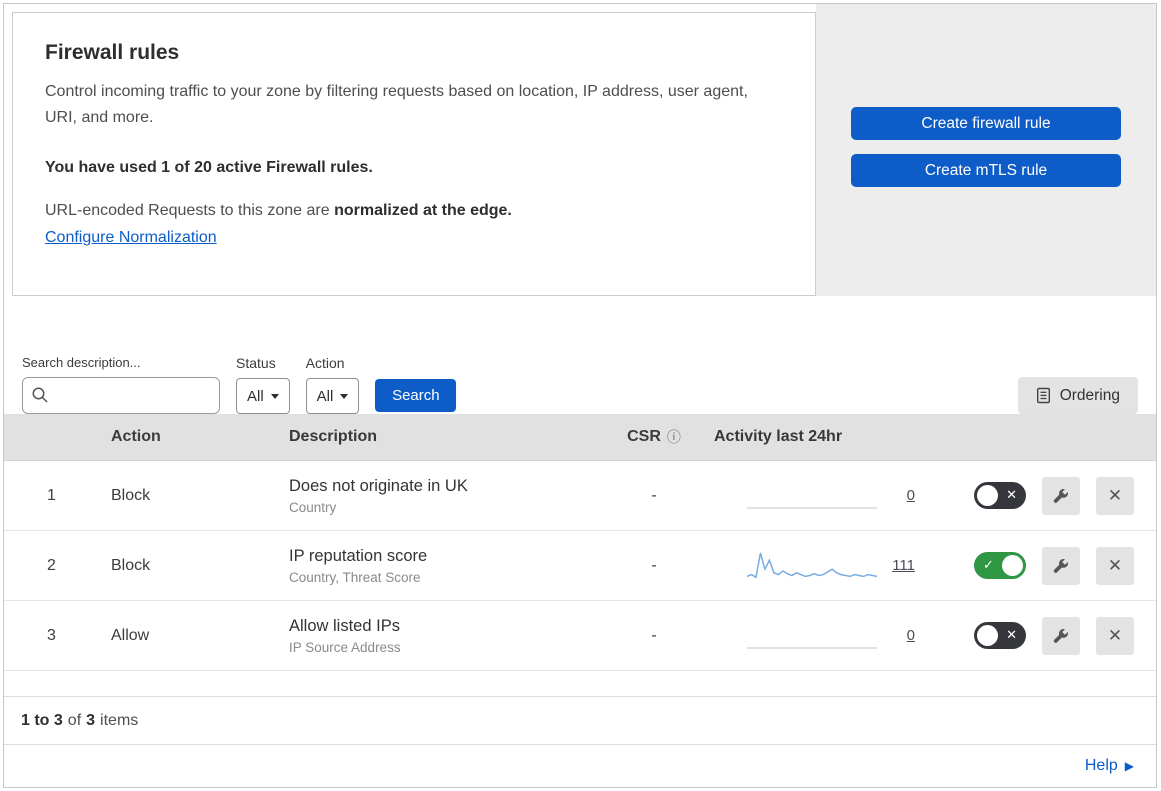 This screenshot has width=1161, height=791. Describe the element at coordinates (91, 720) in the screenshot. I see `items-total: 3` at that location.